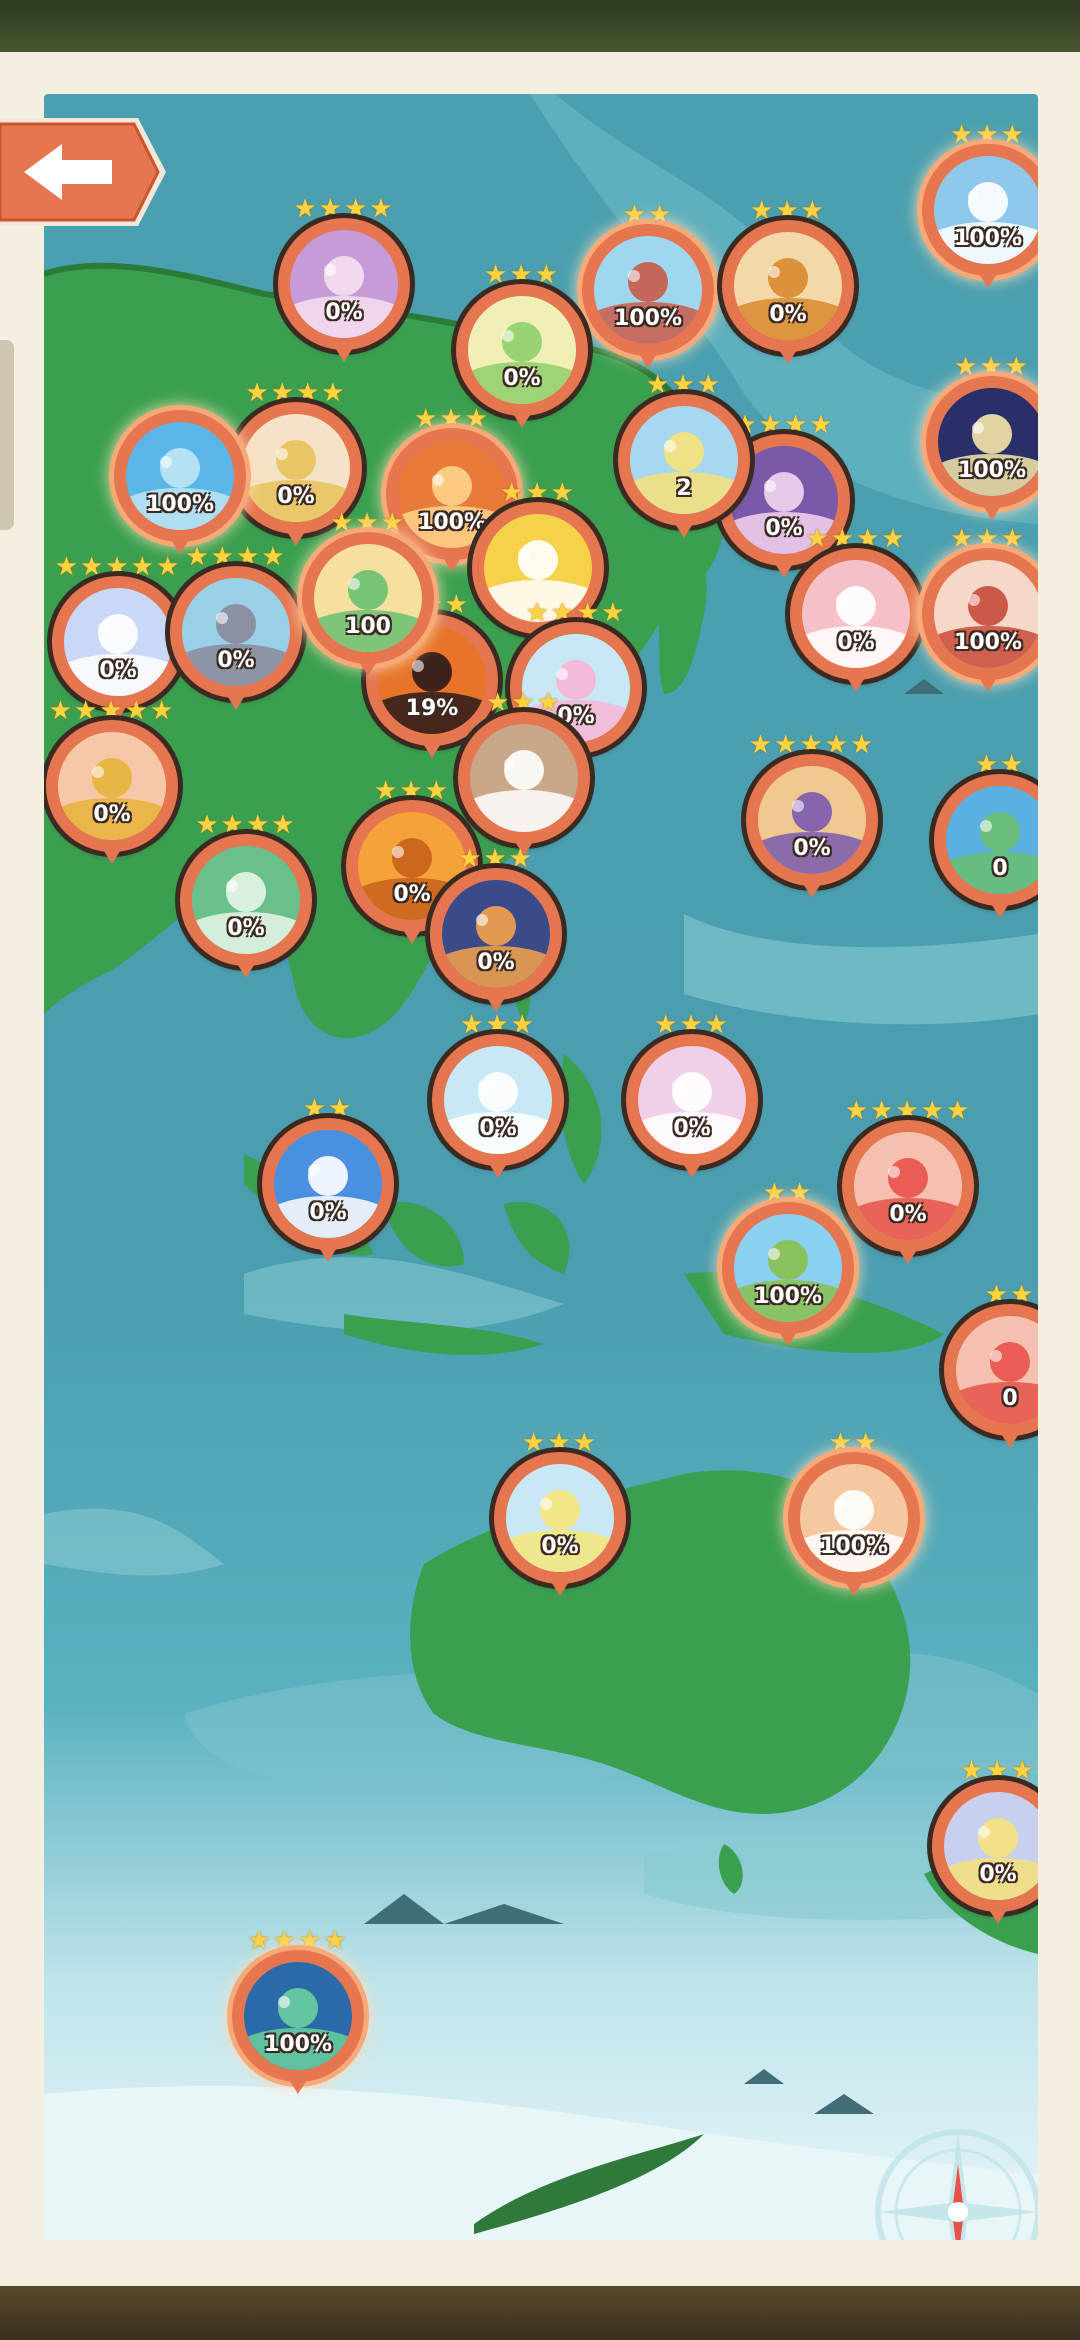 Image resolution: width=1080 pixels, height=2340 pixels. What do you see at coordinates (956, 2184) in the screenshot?
I see `compass-icon` at bounding box center [956, 2184].